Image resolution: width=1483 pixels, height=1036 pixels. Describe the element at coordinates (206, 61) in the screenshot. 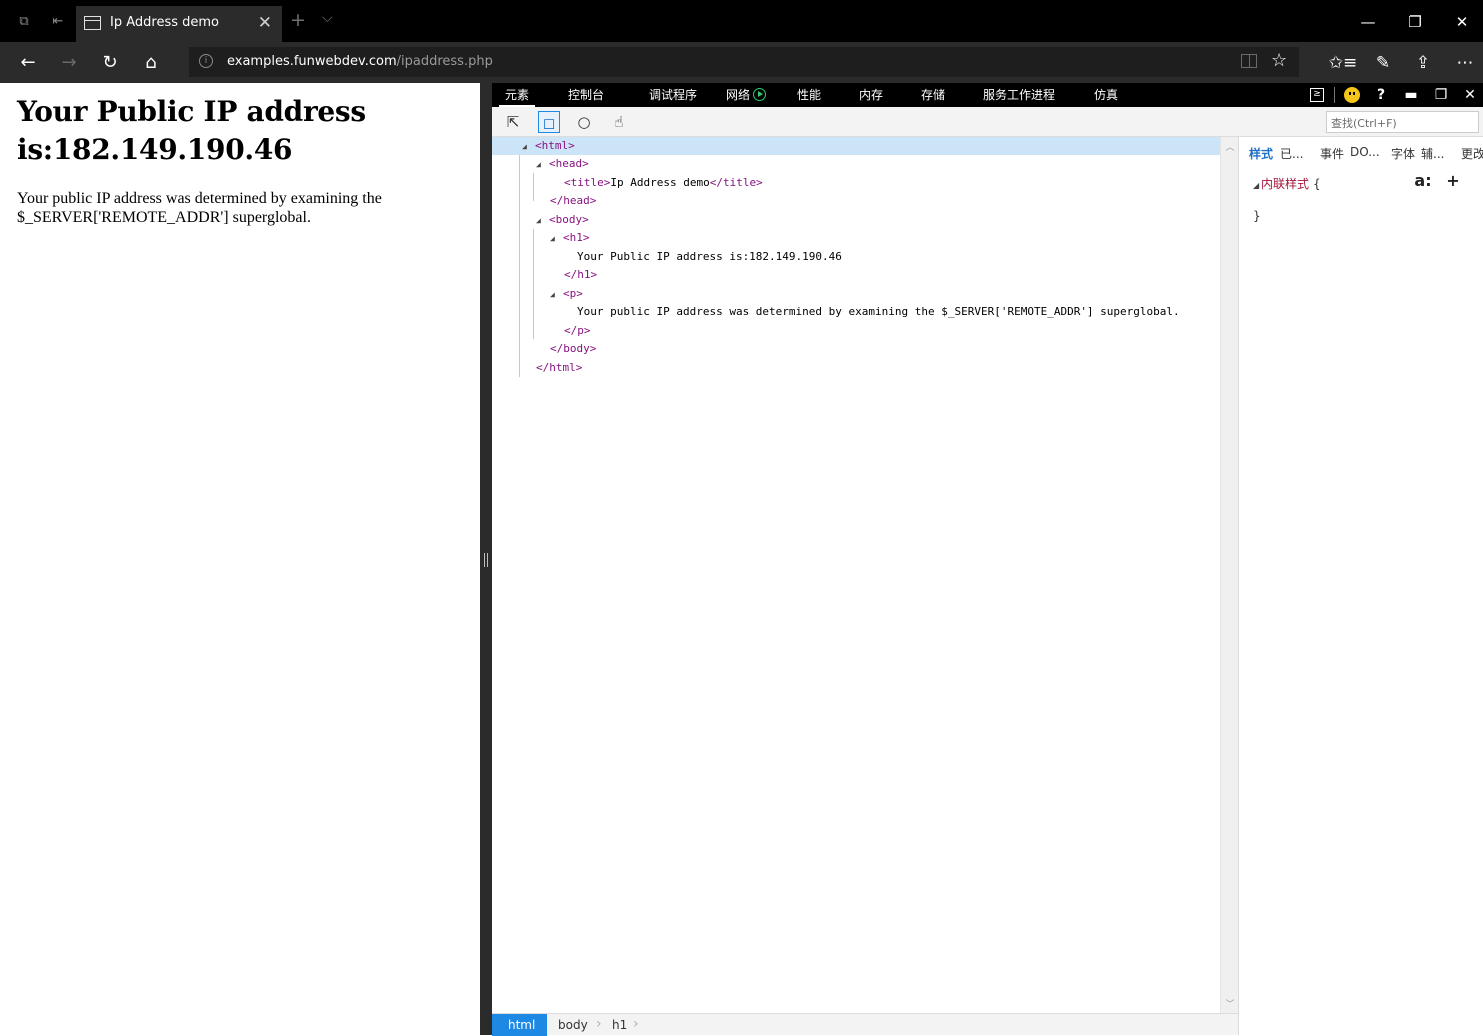

I see `site-info-icon: i` at that location.